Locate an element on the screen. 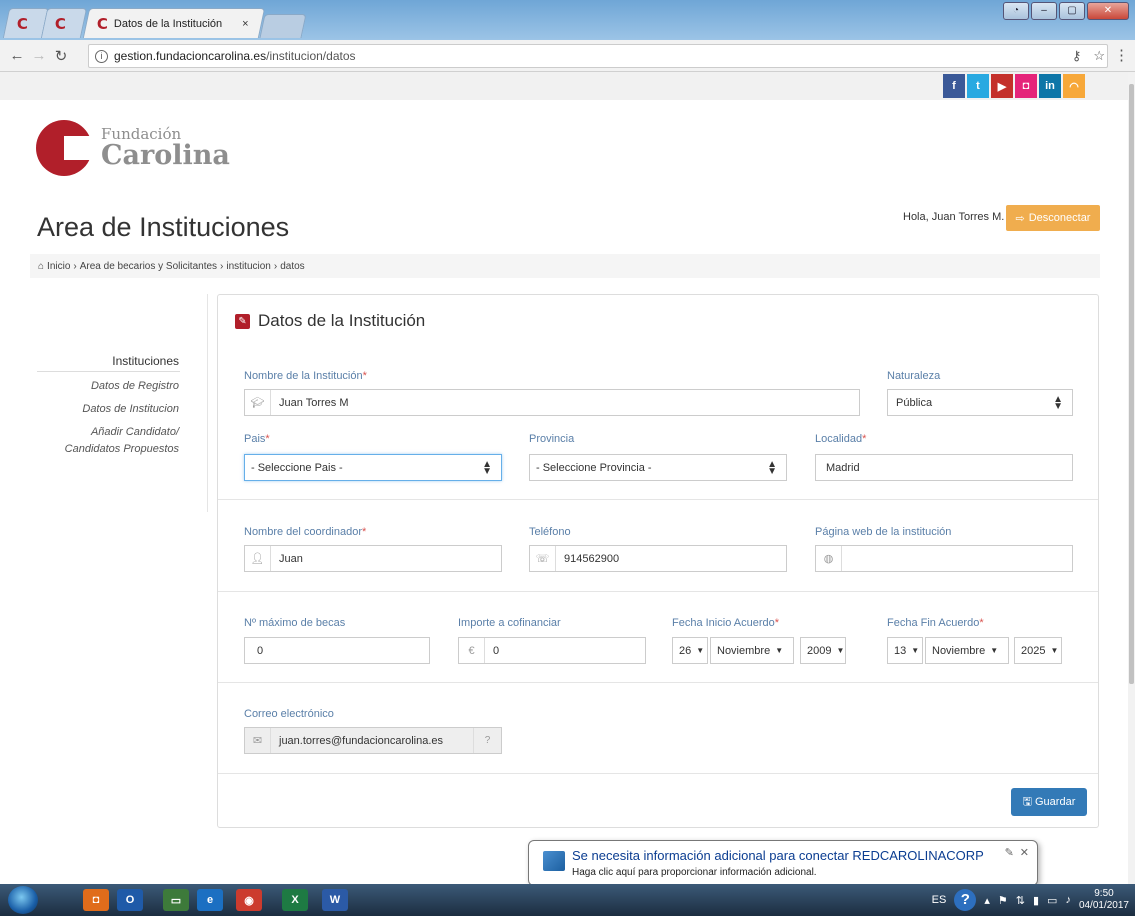 The width and height of the screenshot is (1135, 916). page-scrollbar is located at coordinates (1131, 478).